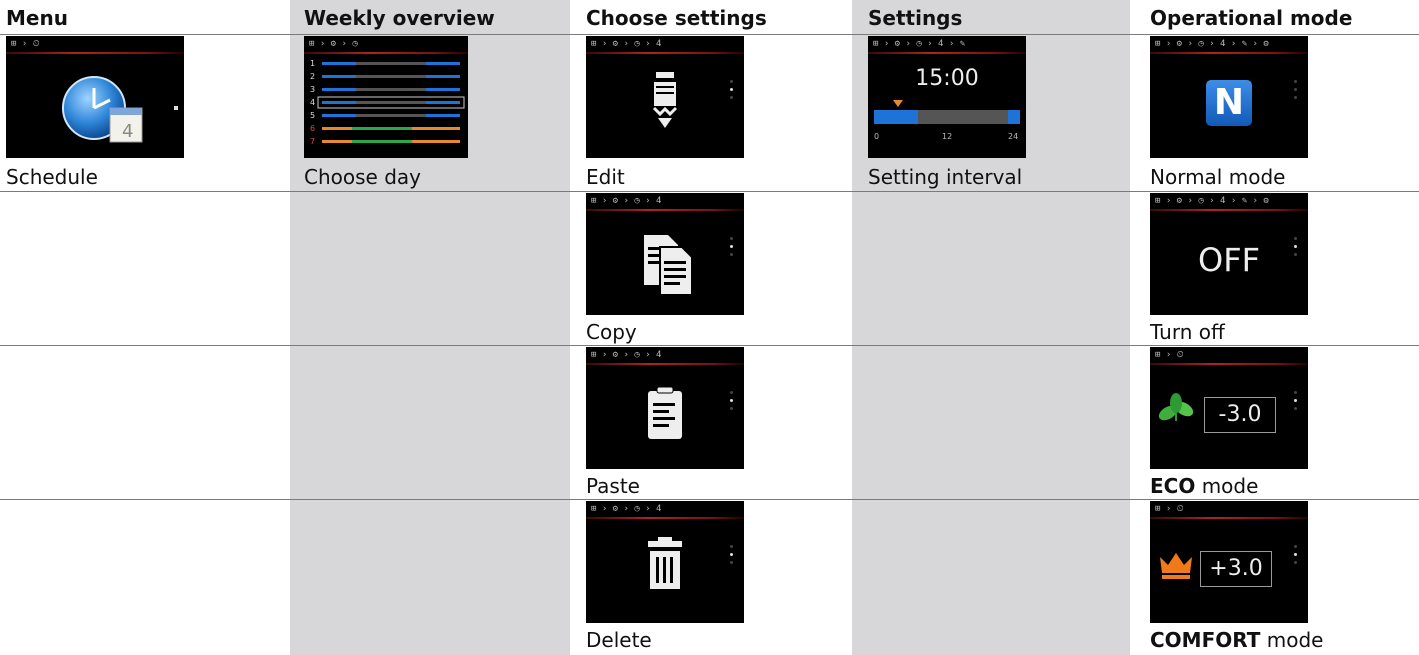 Image resolution: width=1419 pixels, height=655 pixels. Describe the element at coordinates (312, 63) in the screenshot. I see `day-number: 1` at that location.